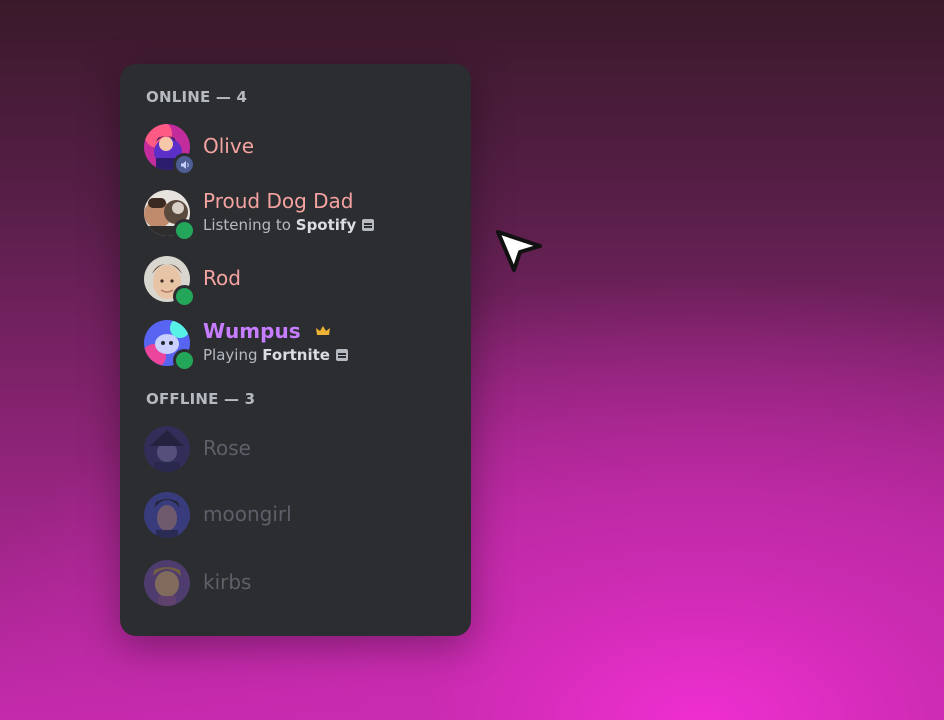 The image size is (944, 720). What do you see at coordinates (227, 582) in the screenshot?
I see `member-name: kirbs` at bounding box center [227, 582].